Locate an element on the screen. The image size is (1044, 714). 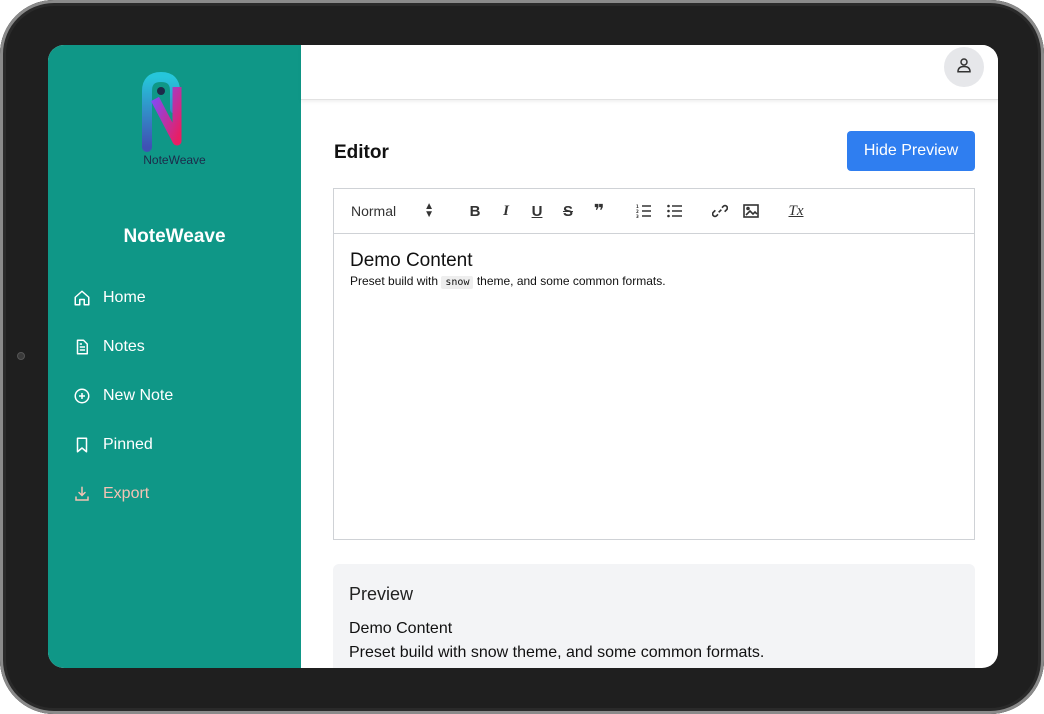
download-icon is located at coordinates (82, 494).